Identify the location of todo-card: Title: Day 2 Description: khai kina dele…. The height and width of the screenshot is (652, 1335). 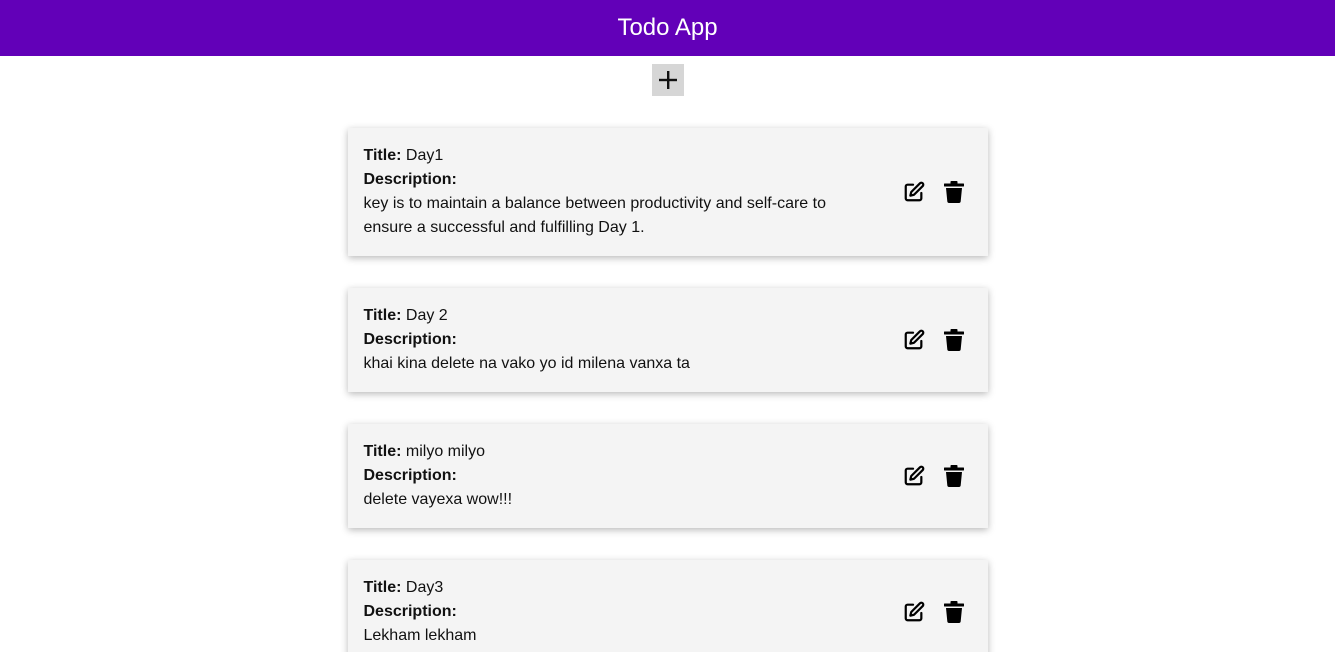
(667, 340).